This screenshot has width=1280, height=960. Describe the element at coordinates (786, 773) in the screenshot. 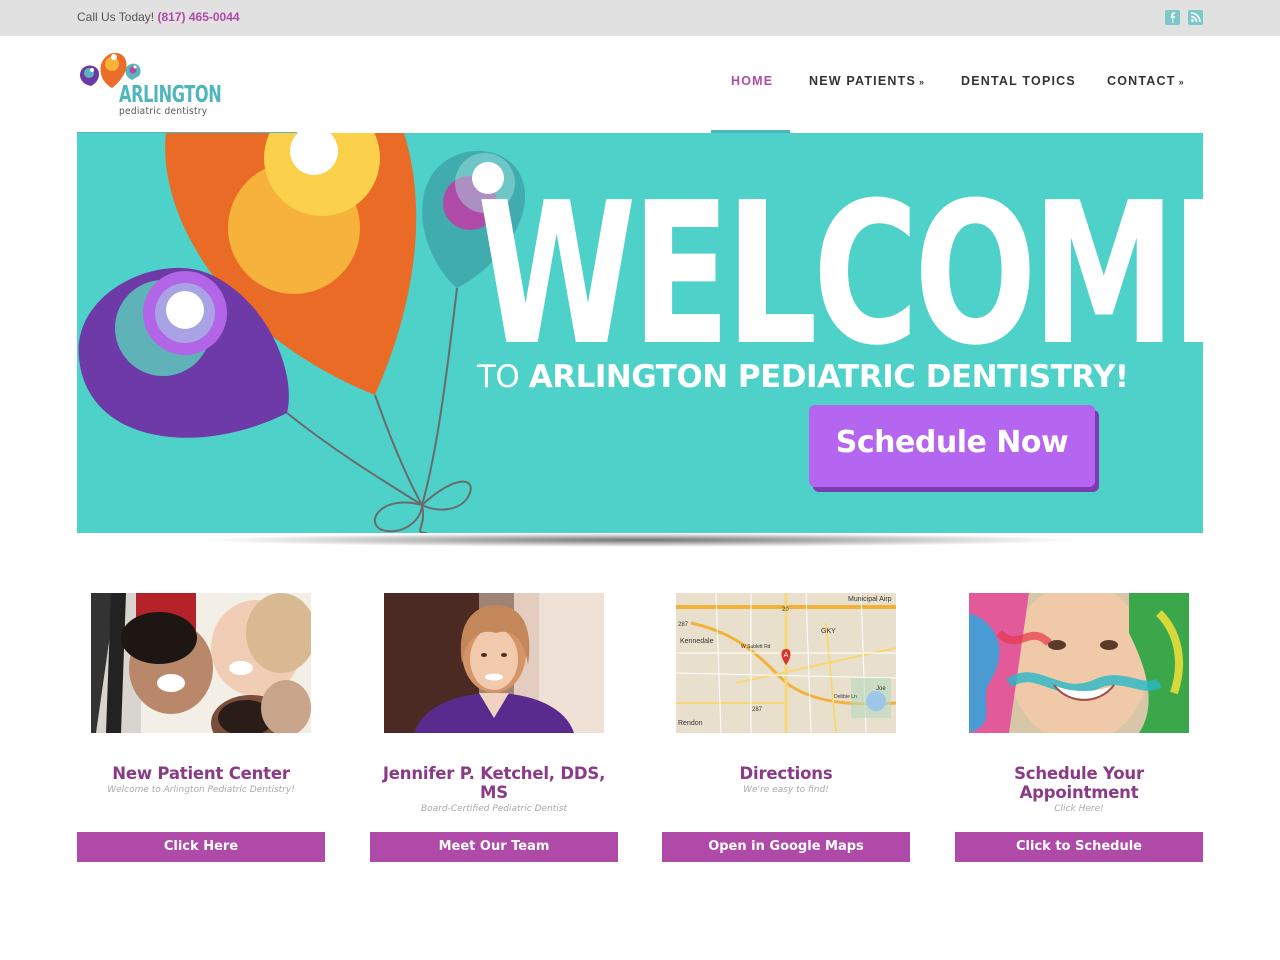

I see `card-title: Directions` at that location.